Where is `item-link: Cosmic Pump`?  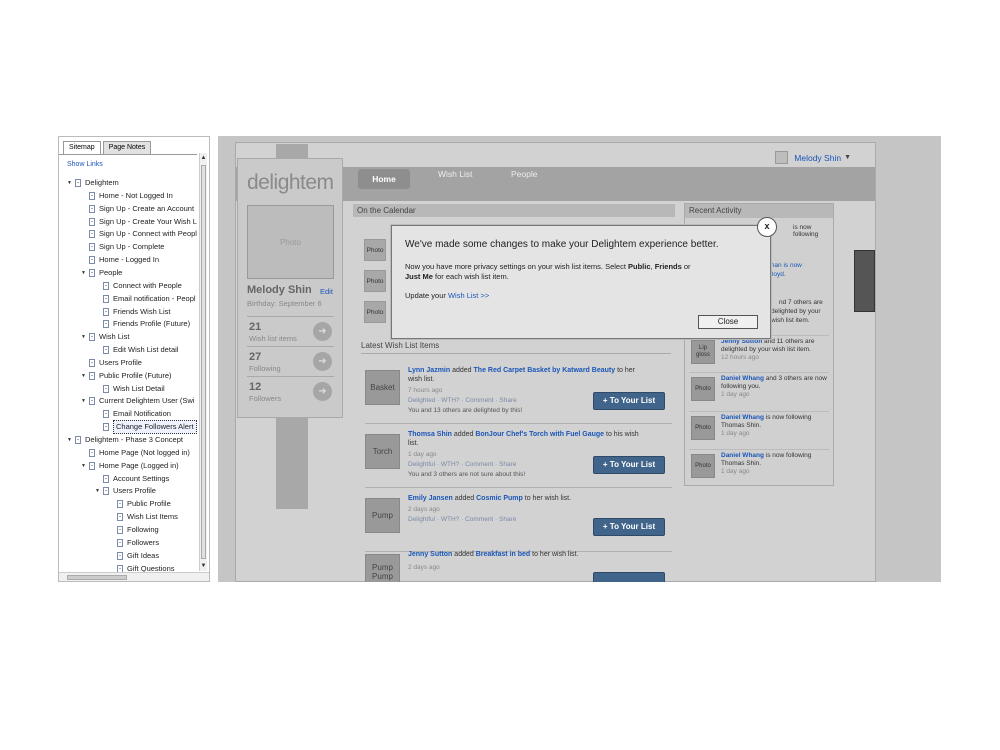
item-link: Cosmic Pump is located at coordinates (499, 498).